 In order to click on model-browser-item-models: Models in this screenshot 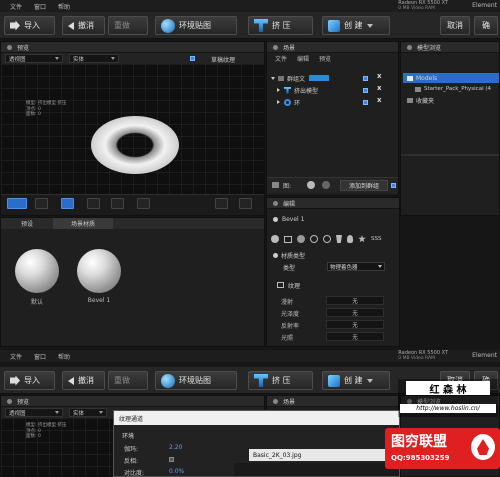, I will do `click(451, 78)`.